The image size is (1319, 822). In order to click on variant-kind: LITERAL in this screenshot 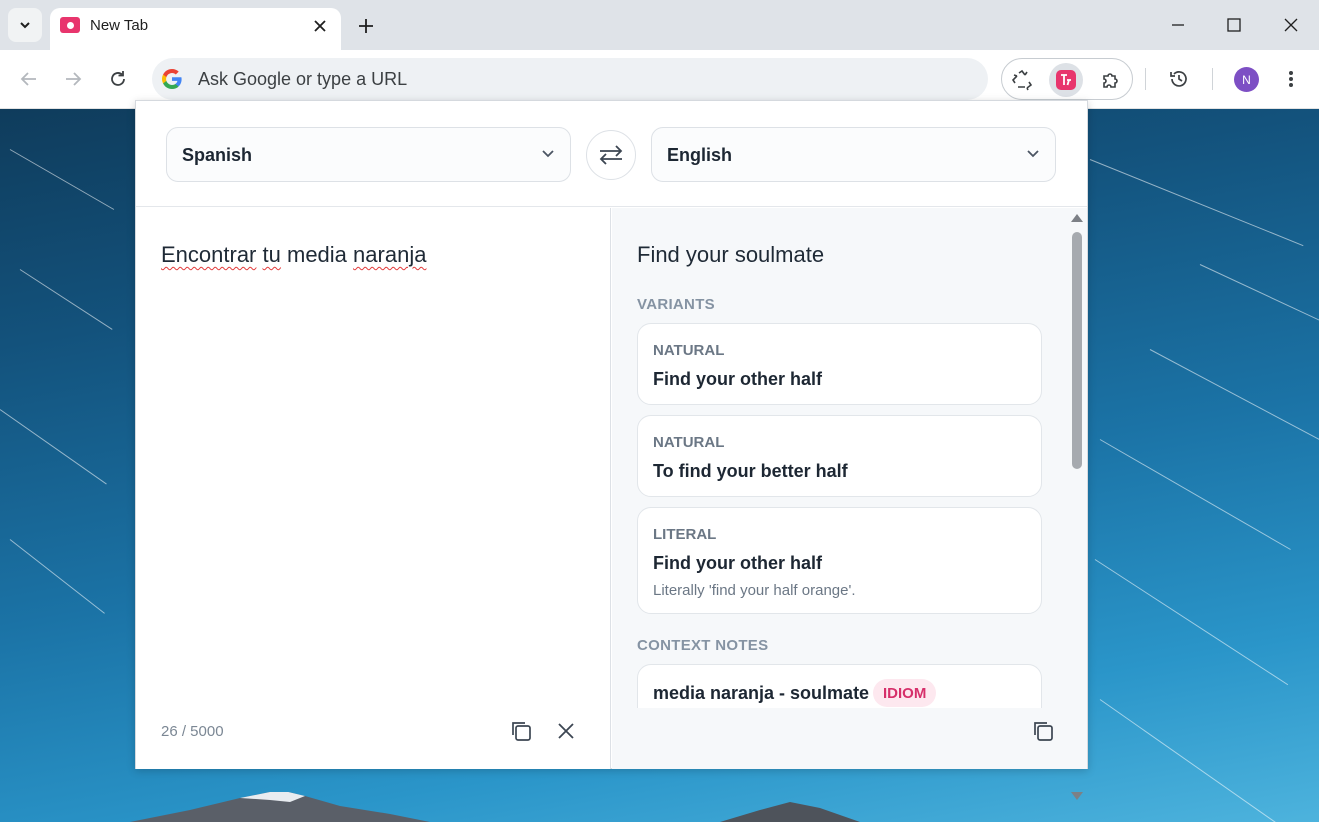, I will do `click(685, 534)`.